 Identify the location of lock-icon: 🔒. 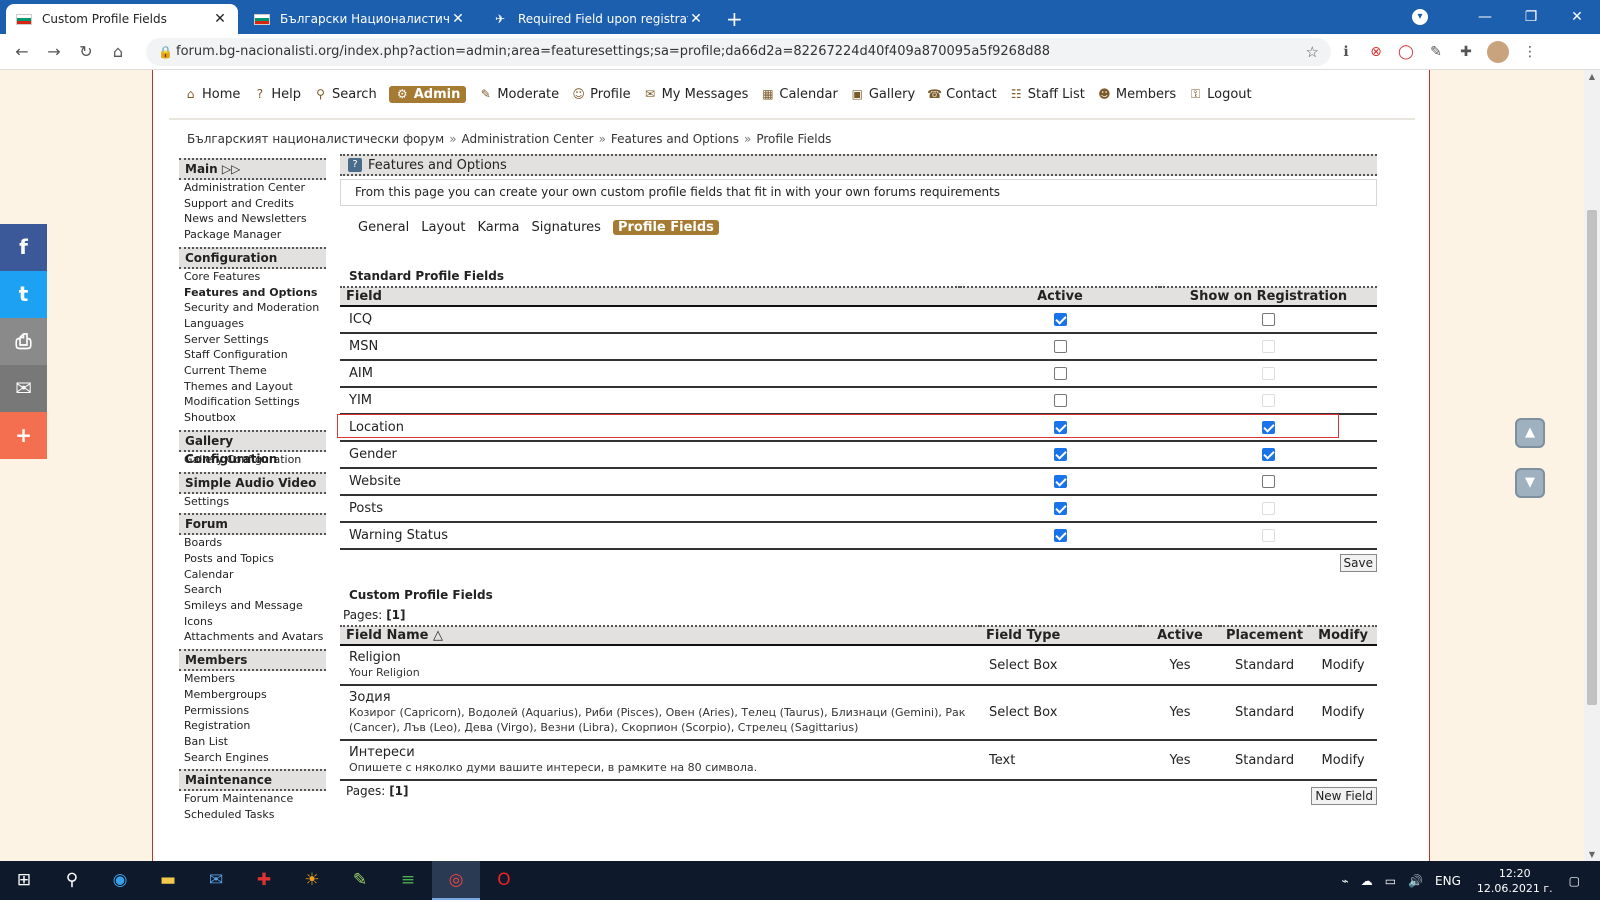
(167, 52).